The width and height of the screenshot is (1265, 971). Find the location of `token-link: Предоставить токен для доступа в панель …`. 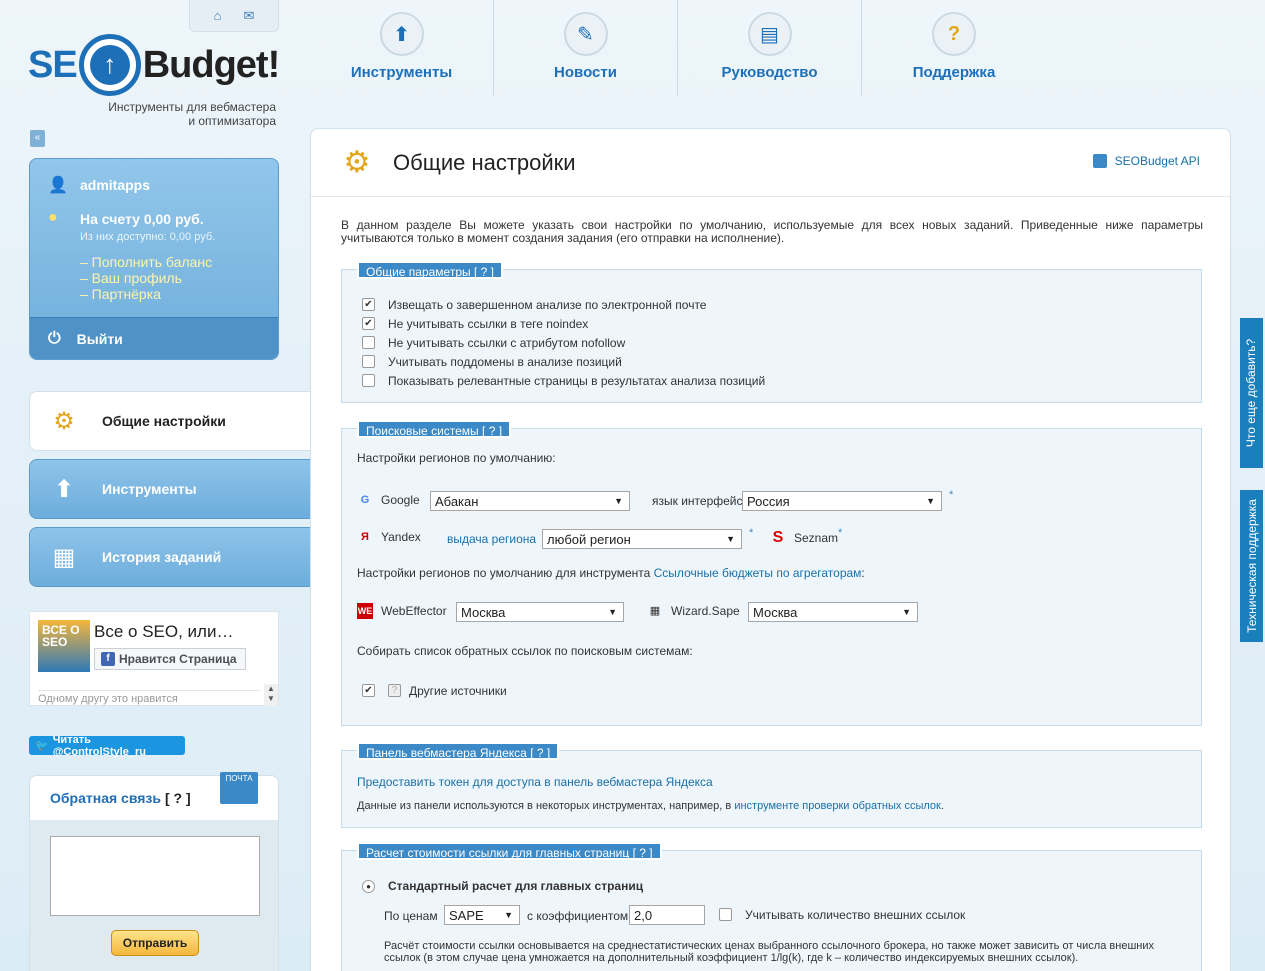

token-link: Предоставить токен для доступа в панель … is located at coordinates (535, 782).